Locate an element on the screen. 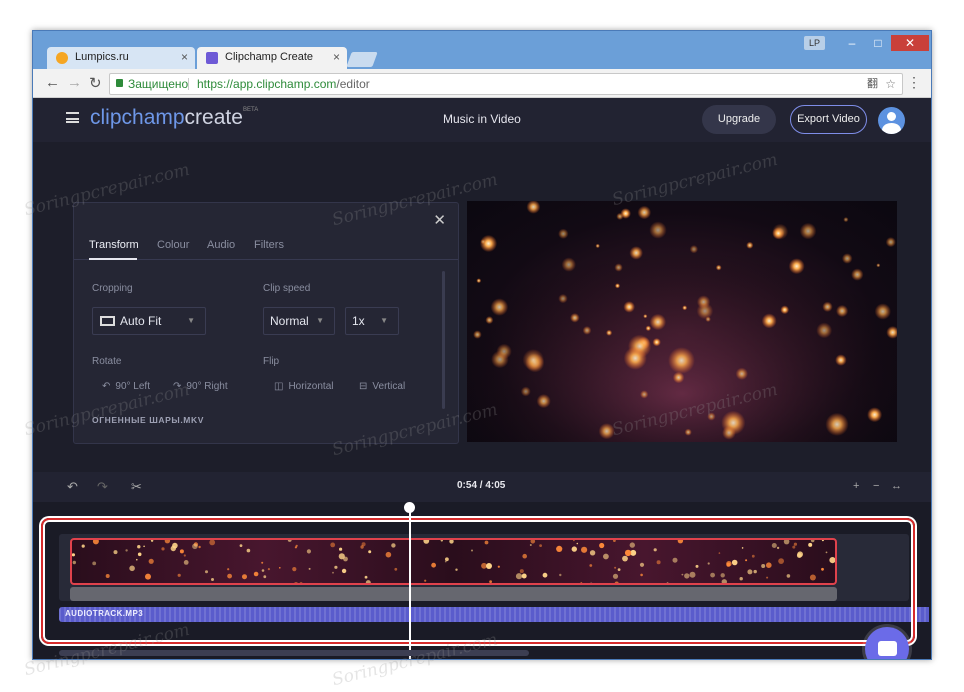  playhead-line is located at coordinates (410, 583).